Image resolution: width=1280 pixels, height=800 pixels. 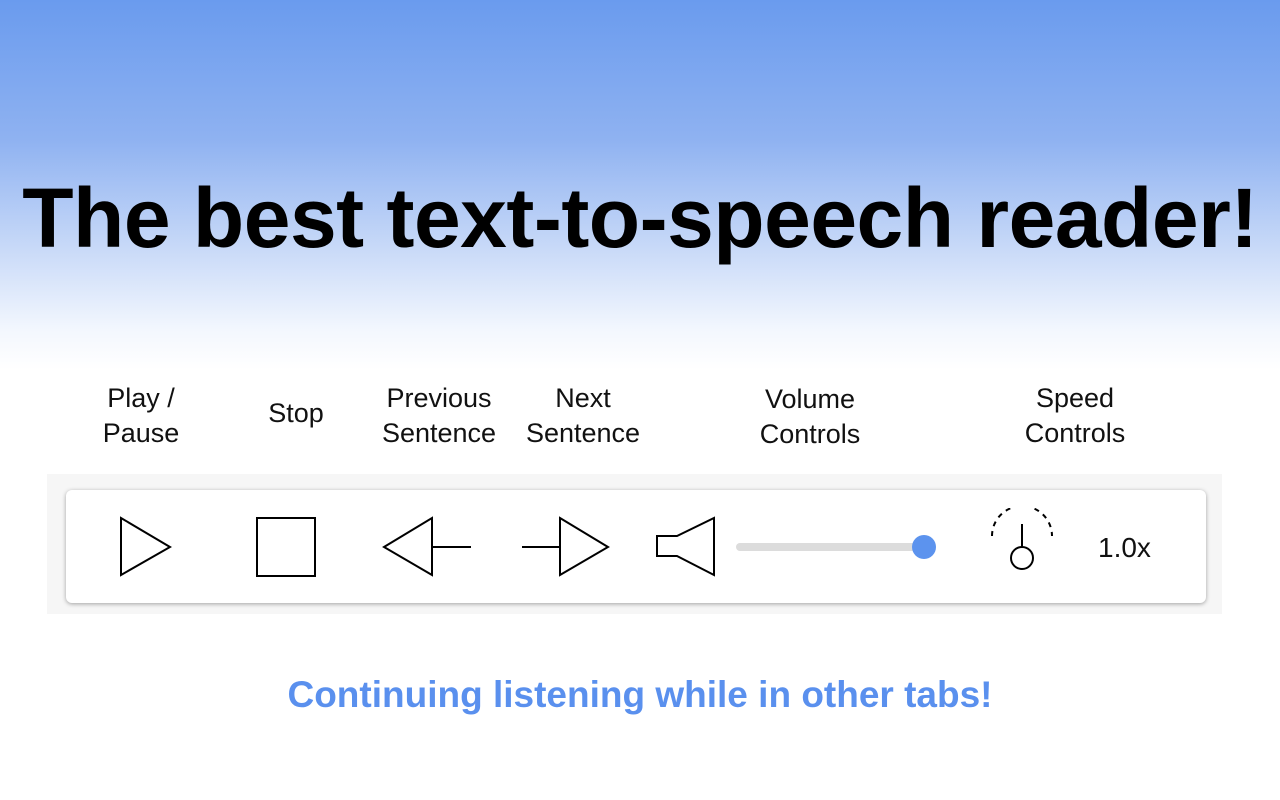 I want to click on speed-value: 1.0x, so click(x=1124, y=548).